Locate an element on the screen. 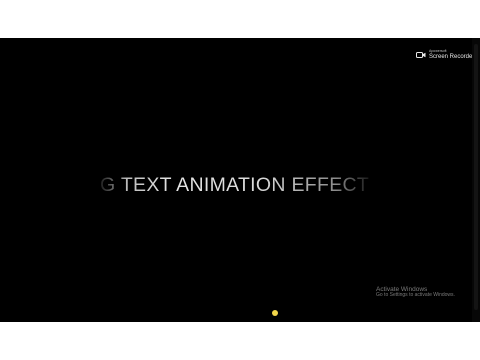 The image size is (480, 360). activate-windows-subtitle: Go to Settings to activate Windows. is located at coordinates (415, 295).